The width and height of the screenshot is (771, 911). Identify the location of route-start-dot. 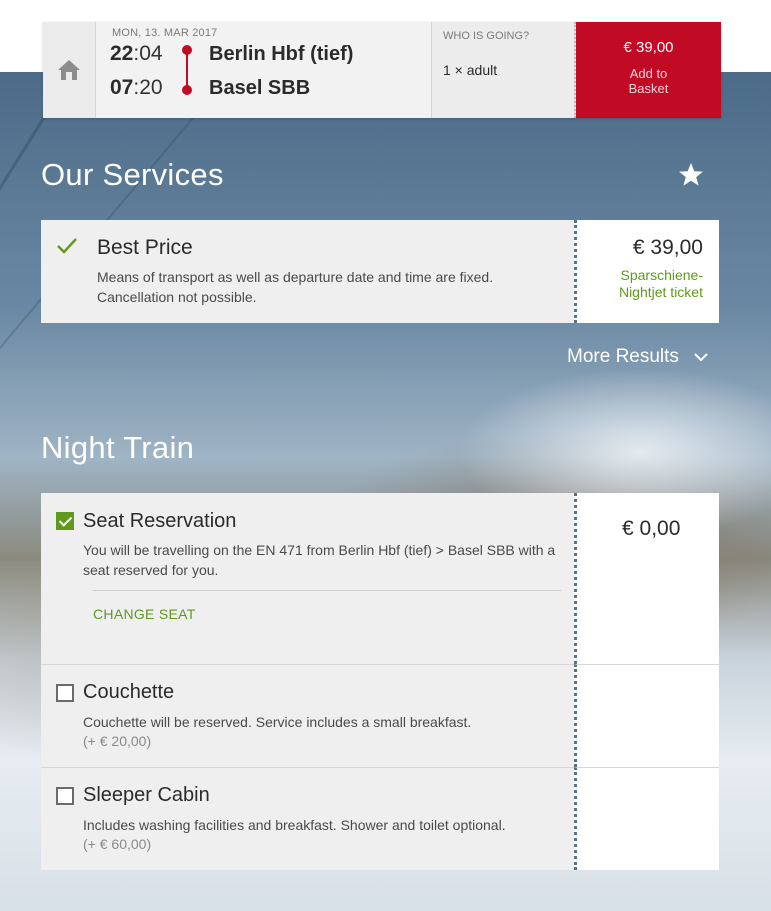
(187, 50).